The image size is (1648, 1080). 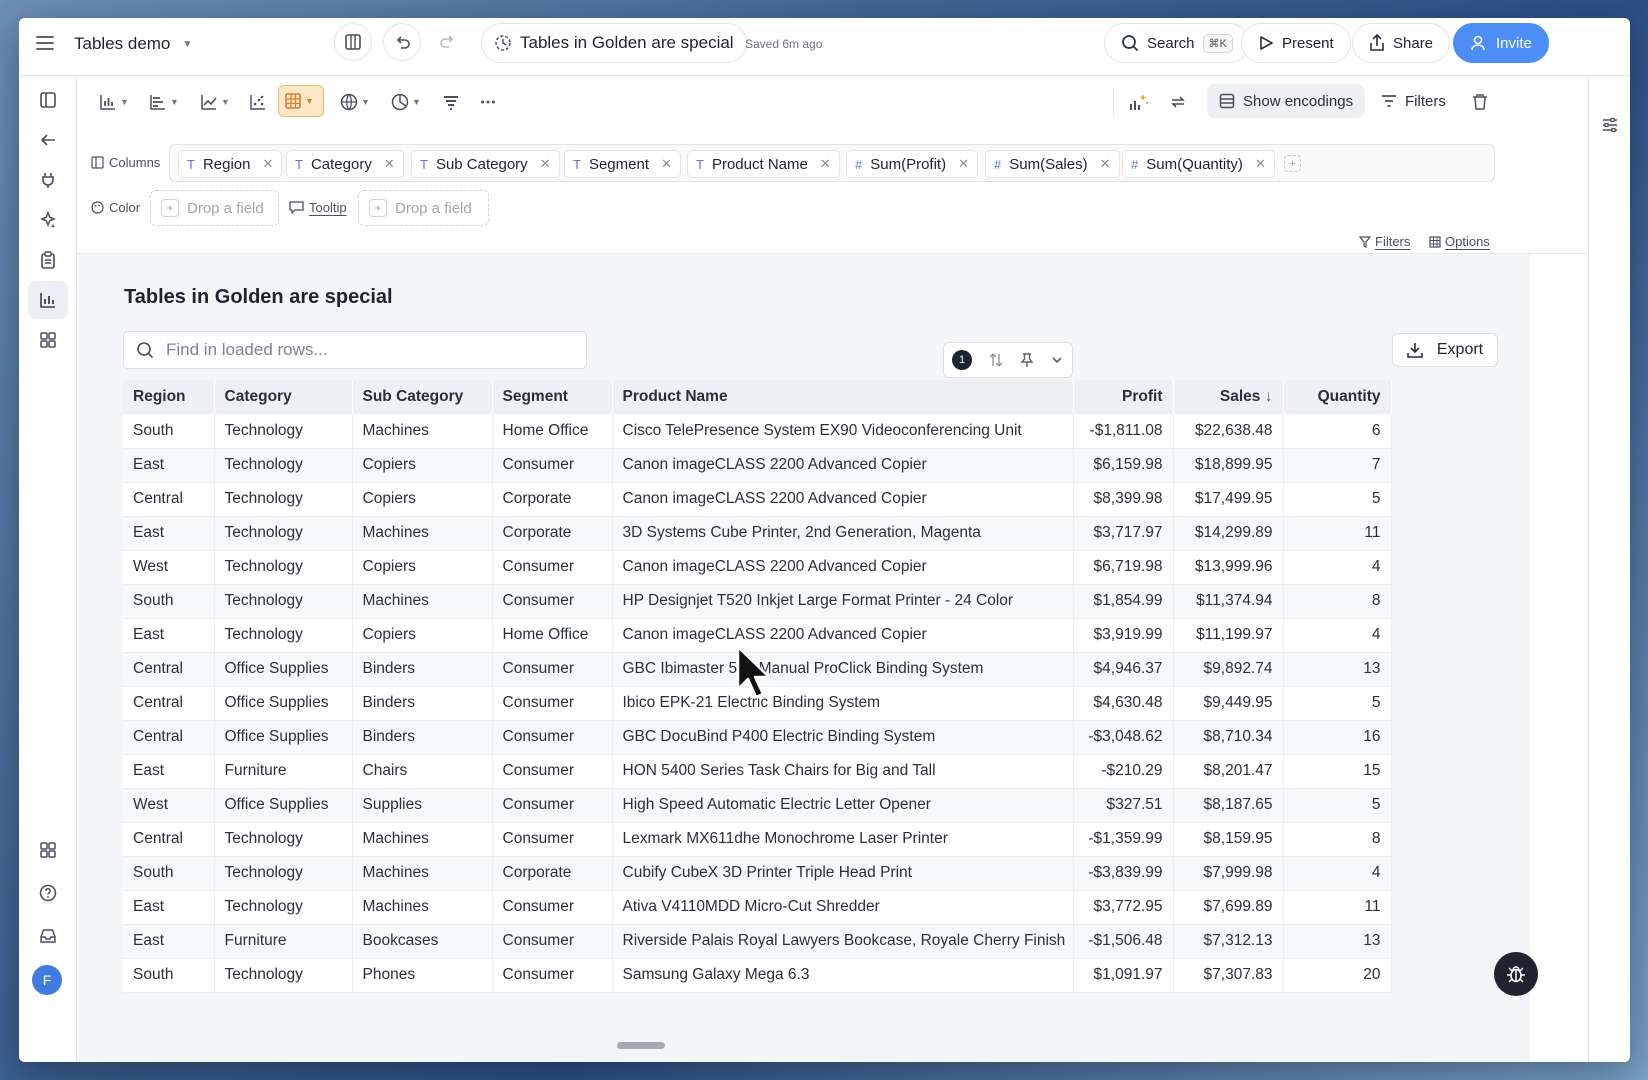 What do you see at coordinates (1198, 164) in the screenshot?
I see `column-chip-sum-quantity: # Sum(Quantity) ✕` at bounding box center [1198, 164].